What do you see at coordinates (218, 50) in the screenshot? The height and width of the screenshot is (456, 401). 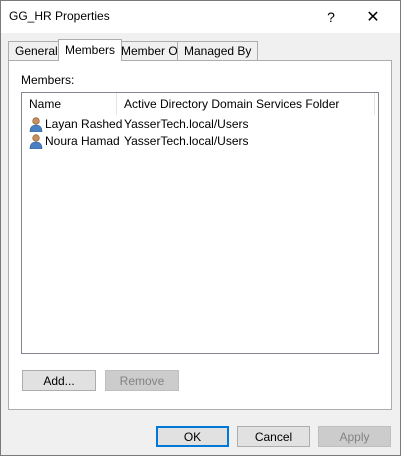 I see `tab-managed-by: Managed By` at bounding box center [218, 50].